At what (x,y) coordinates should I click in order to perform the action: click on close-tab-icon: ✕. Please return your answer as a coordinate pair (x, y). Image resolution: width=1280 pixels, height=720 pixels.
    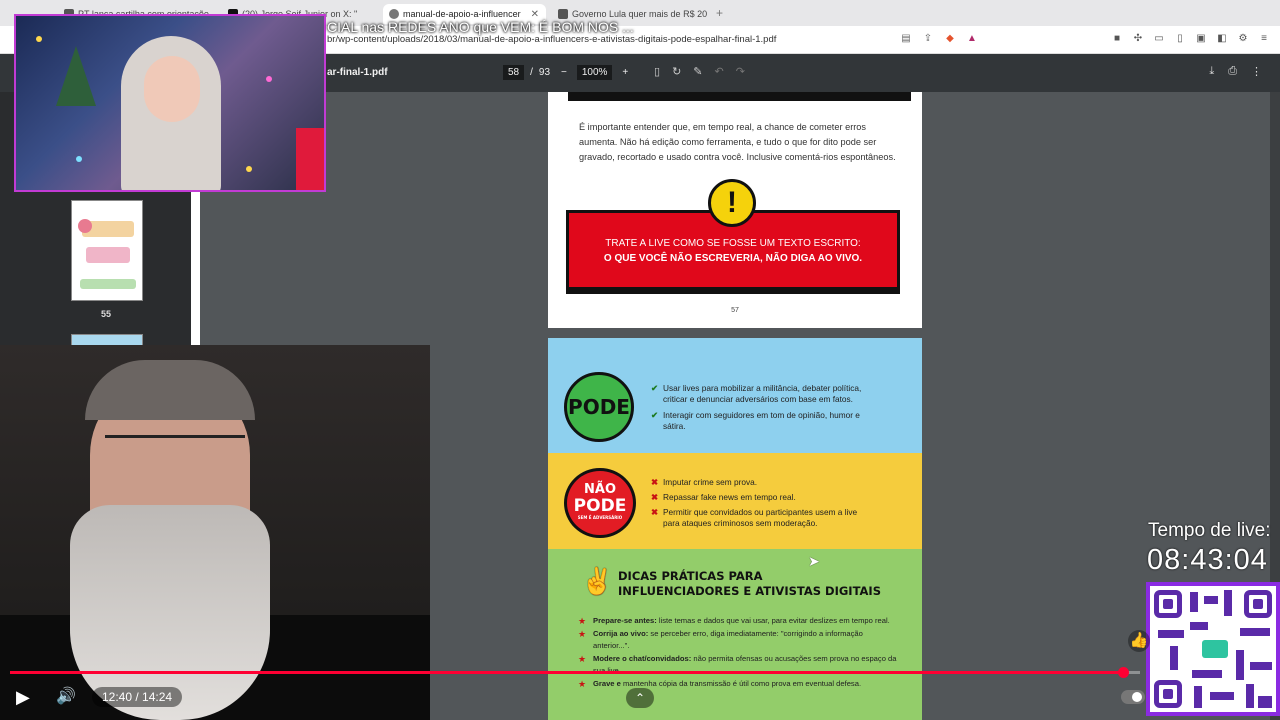
    Looking at the image, I should click on (535, 14).